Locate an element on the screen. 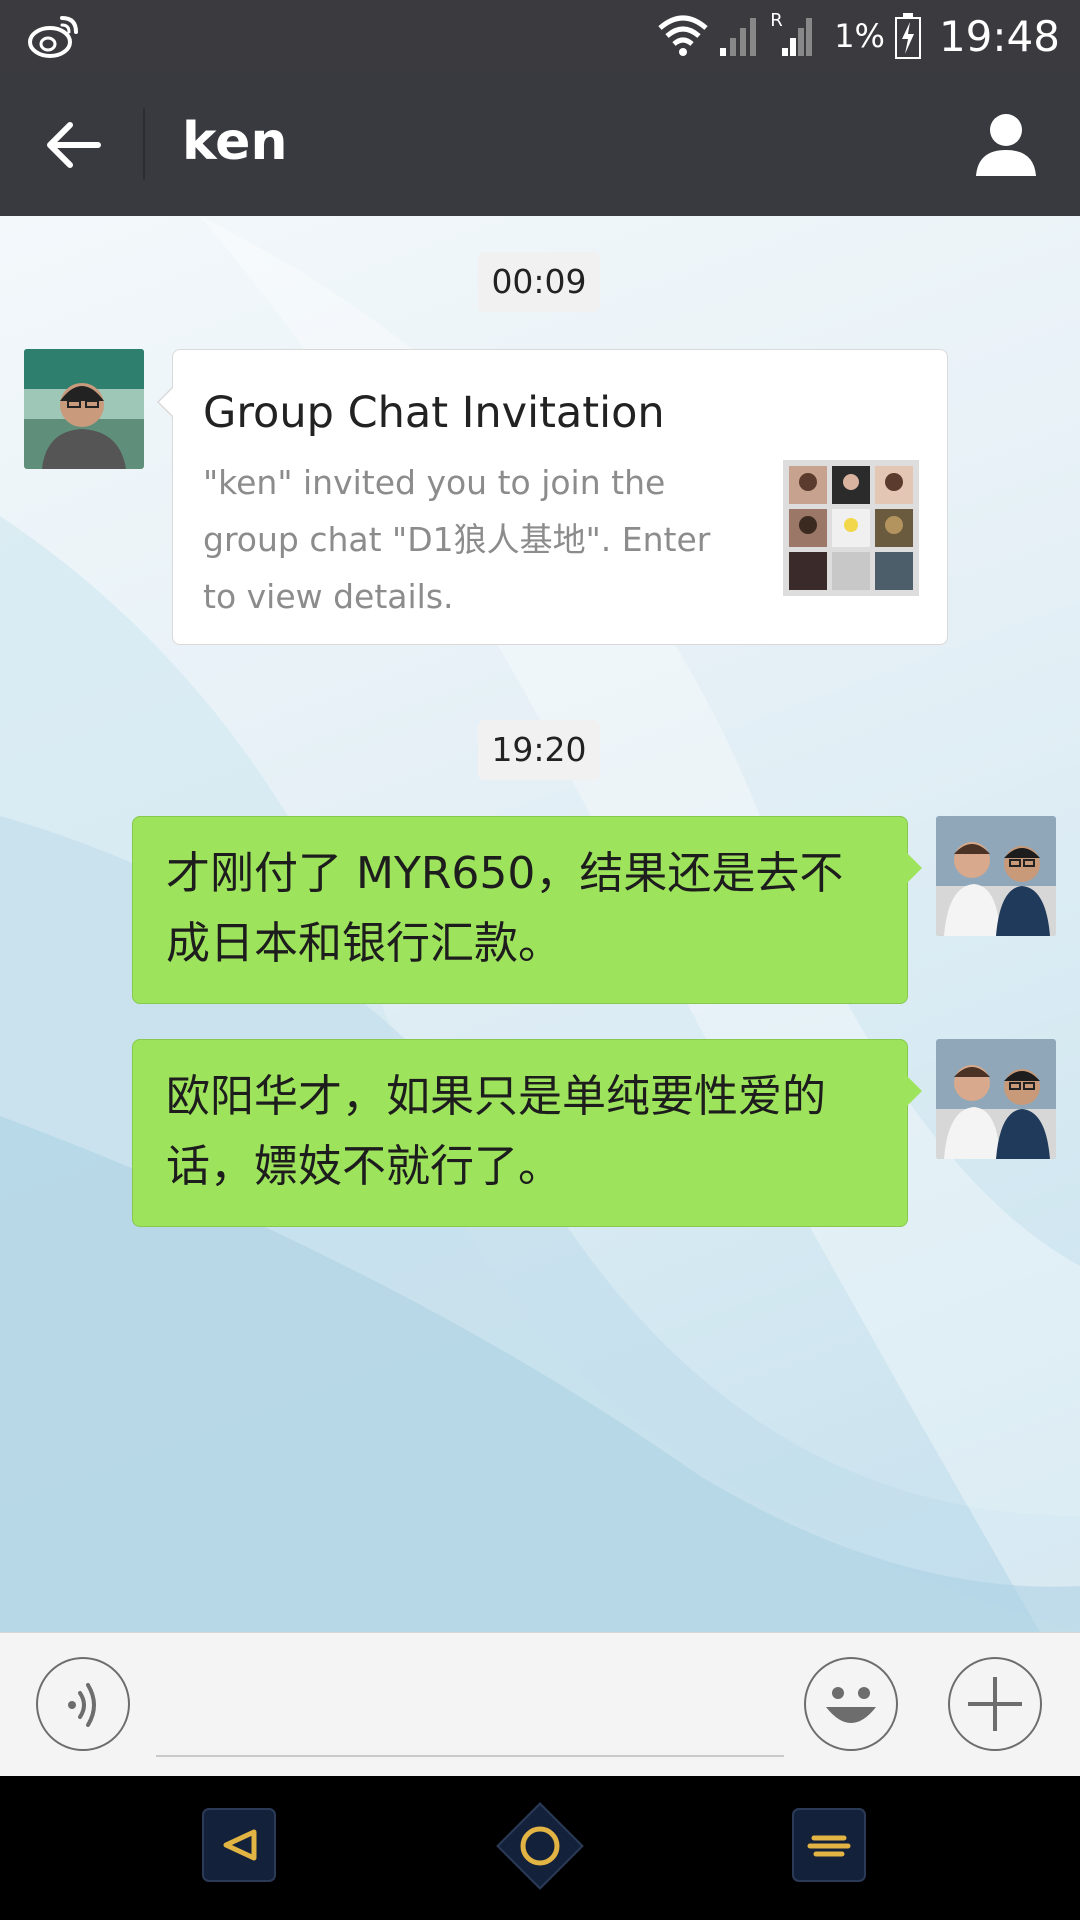  menu-lines-icon is located at coordinates (829, 1845).